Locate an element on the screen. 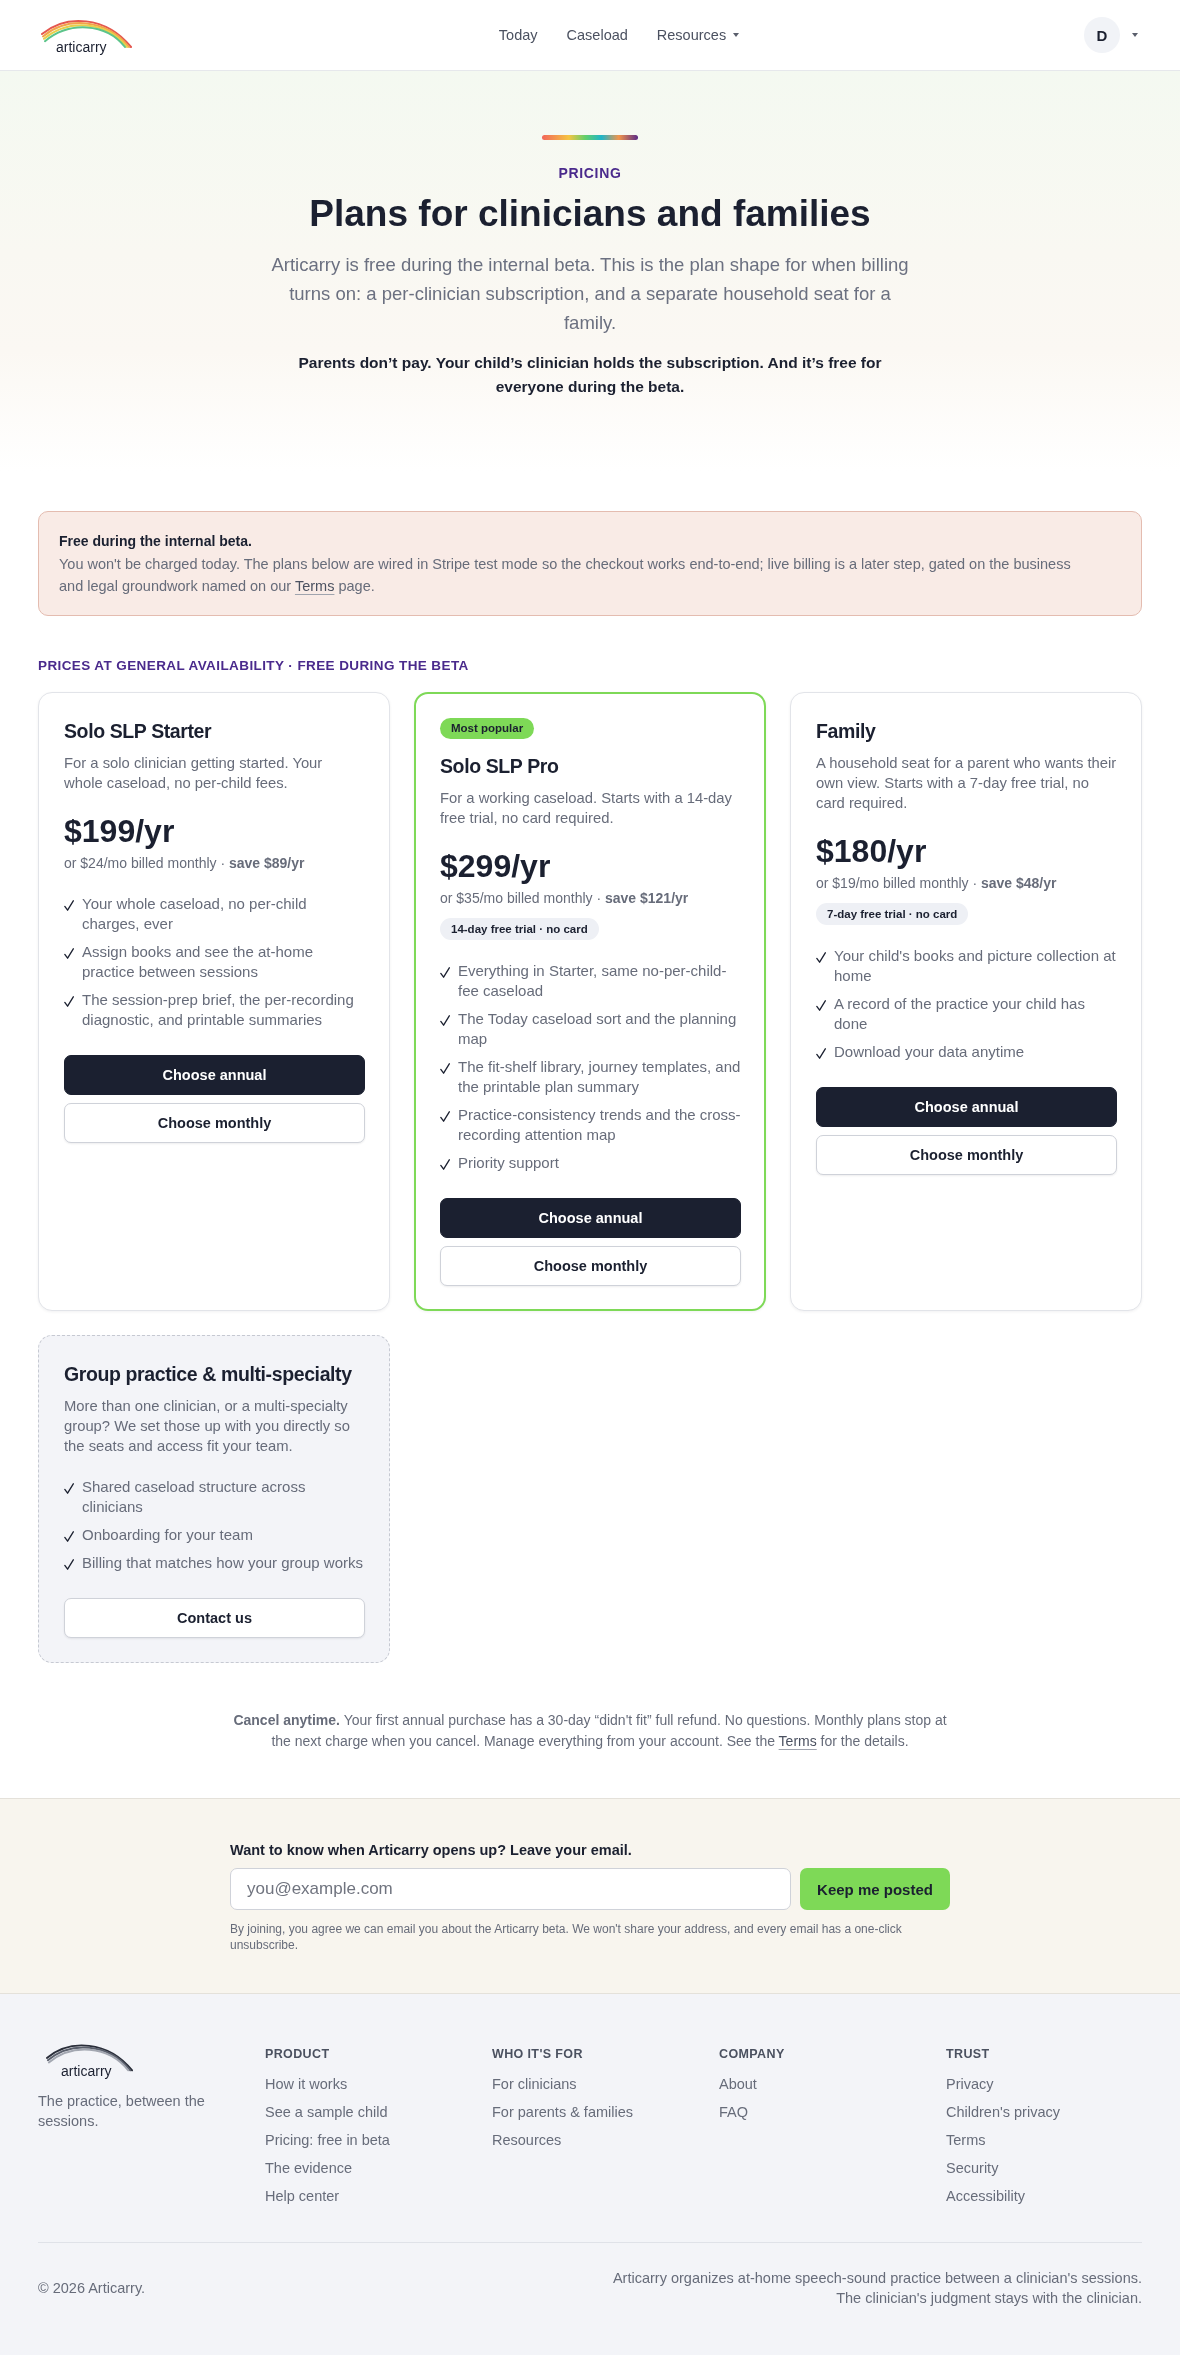 The height and width of the screenshot is (2355, 1180). feature-text: Priority support is located at coordinates (508, 1163).